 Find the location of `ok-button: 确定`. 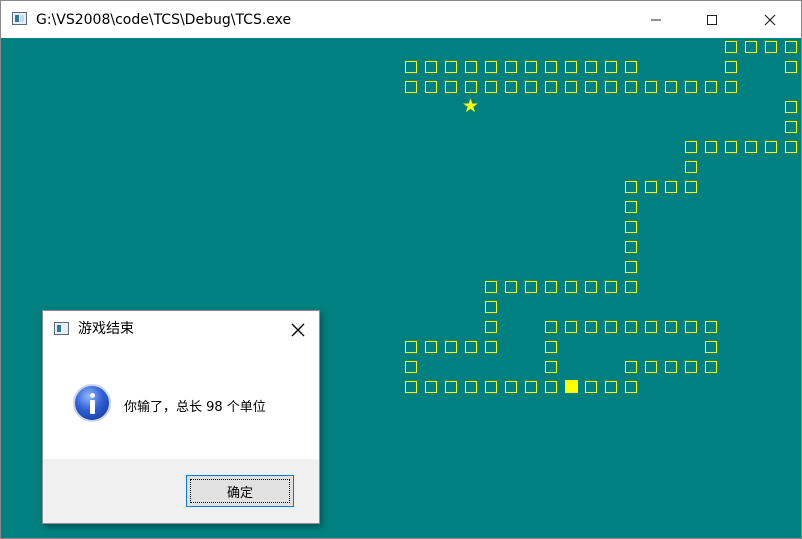

ok-button: 确定 is located at coordinates (240, 491).